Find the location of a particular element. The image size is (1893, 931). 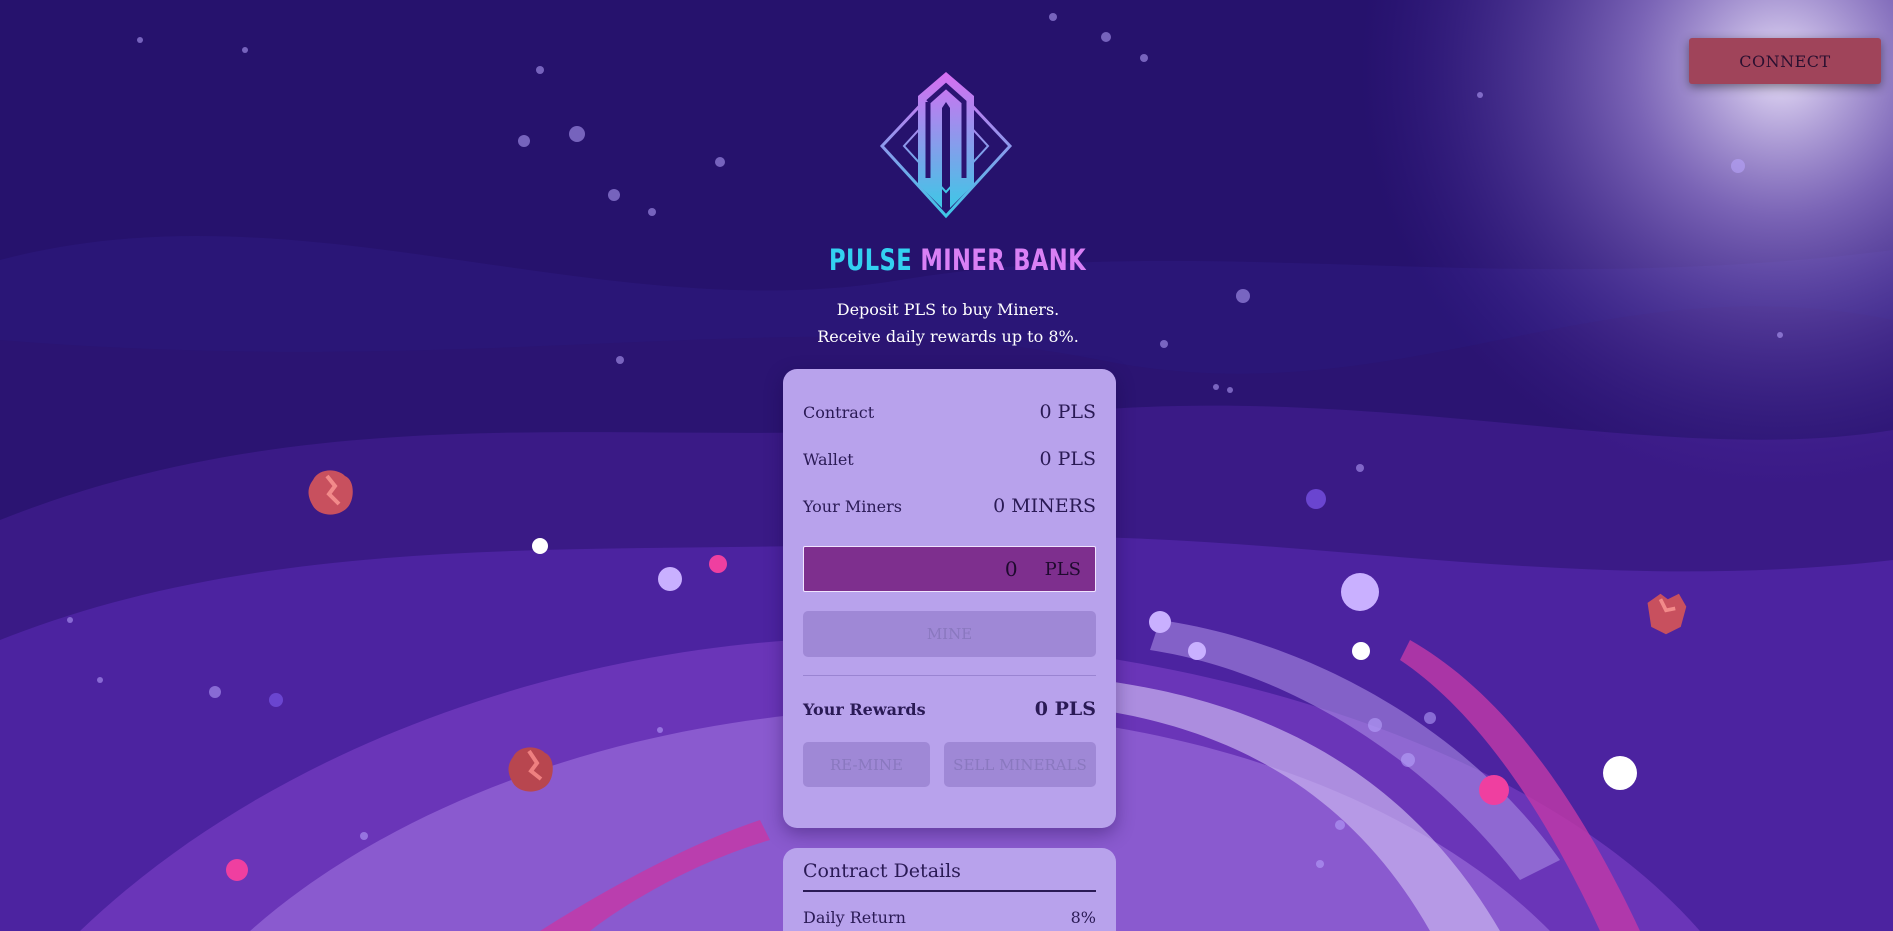

rewards-row: Your Rewards 0 PLS is located at coordinates (949, 709).